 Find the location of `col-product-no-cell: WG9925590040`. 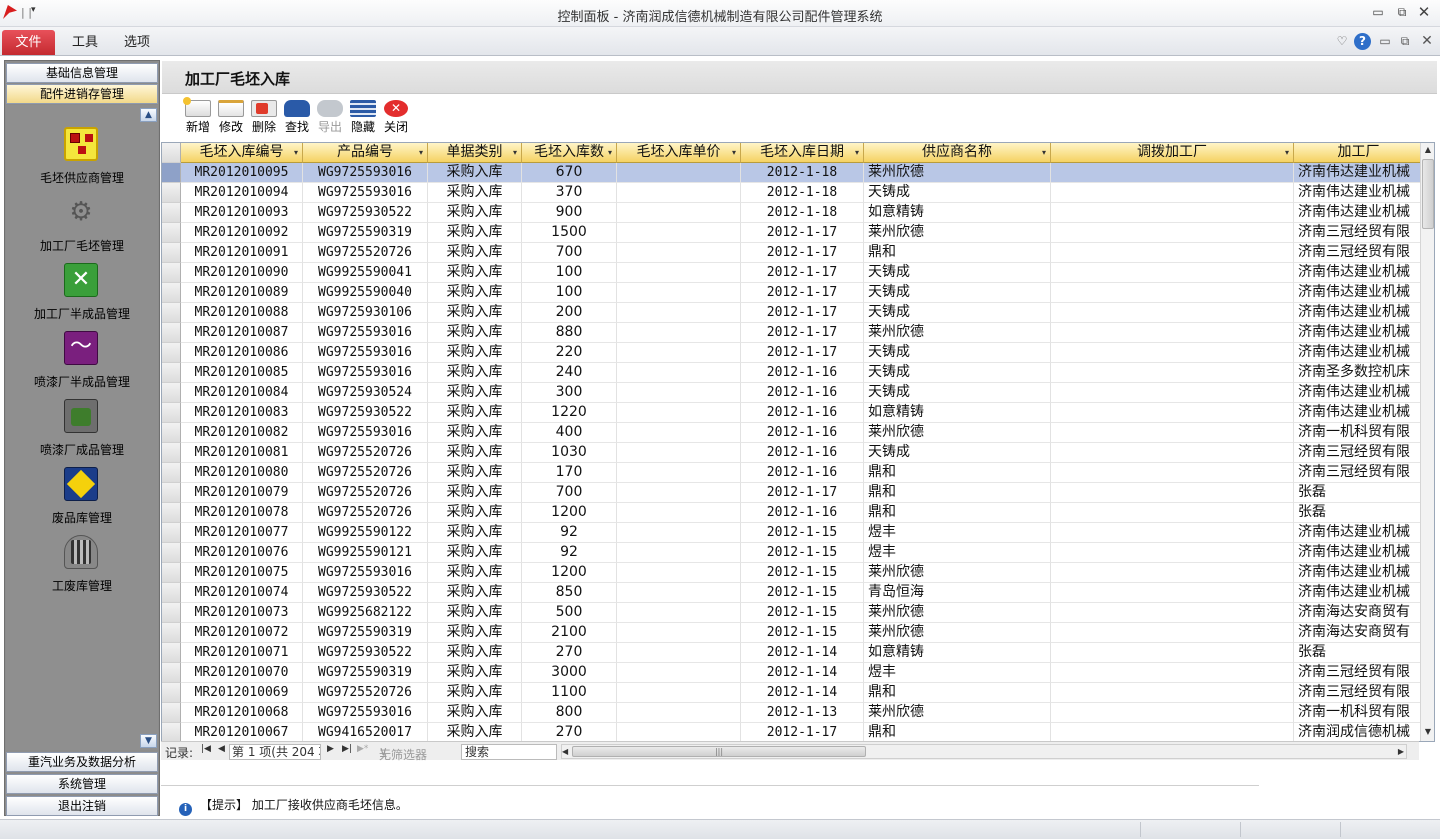

col-product-no-cell: WG9925590040 is located at coordinates (365, 293).